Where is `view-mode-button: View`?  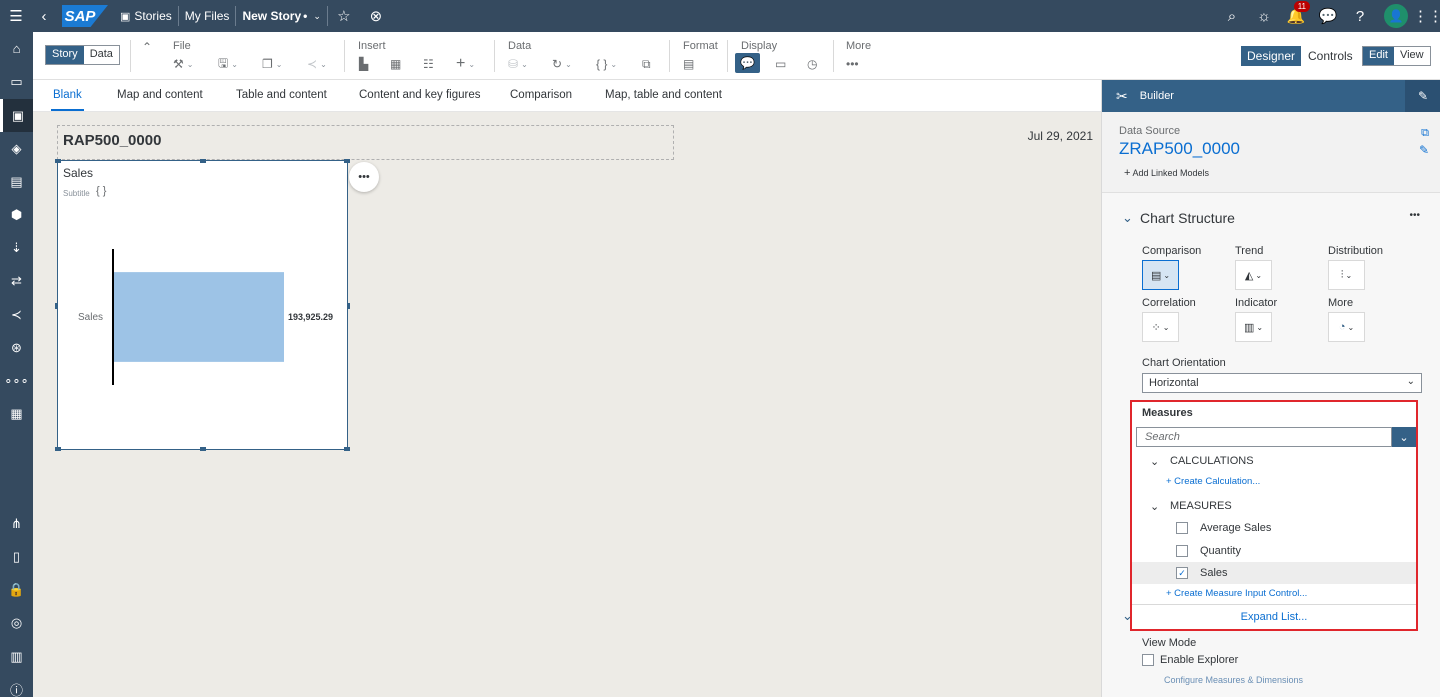 view-mode-button: View is located at coordinates (1412, 56).